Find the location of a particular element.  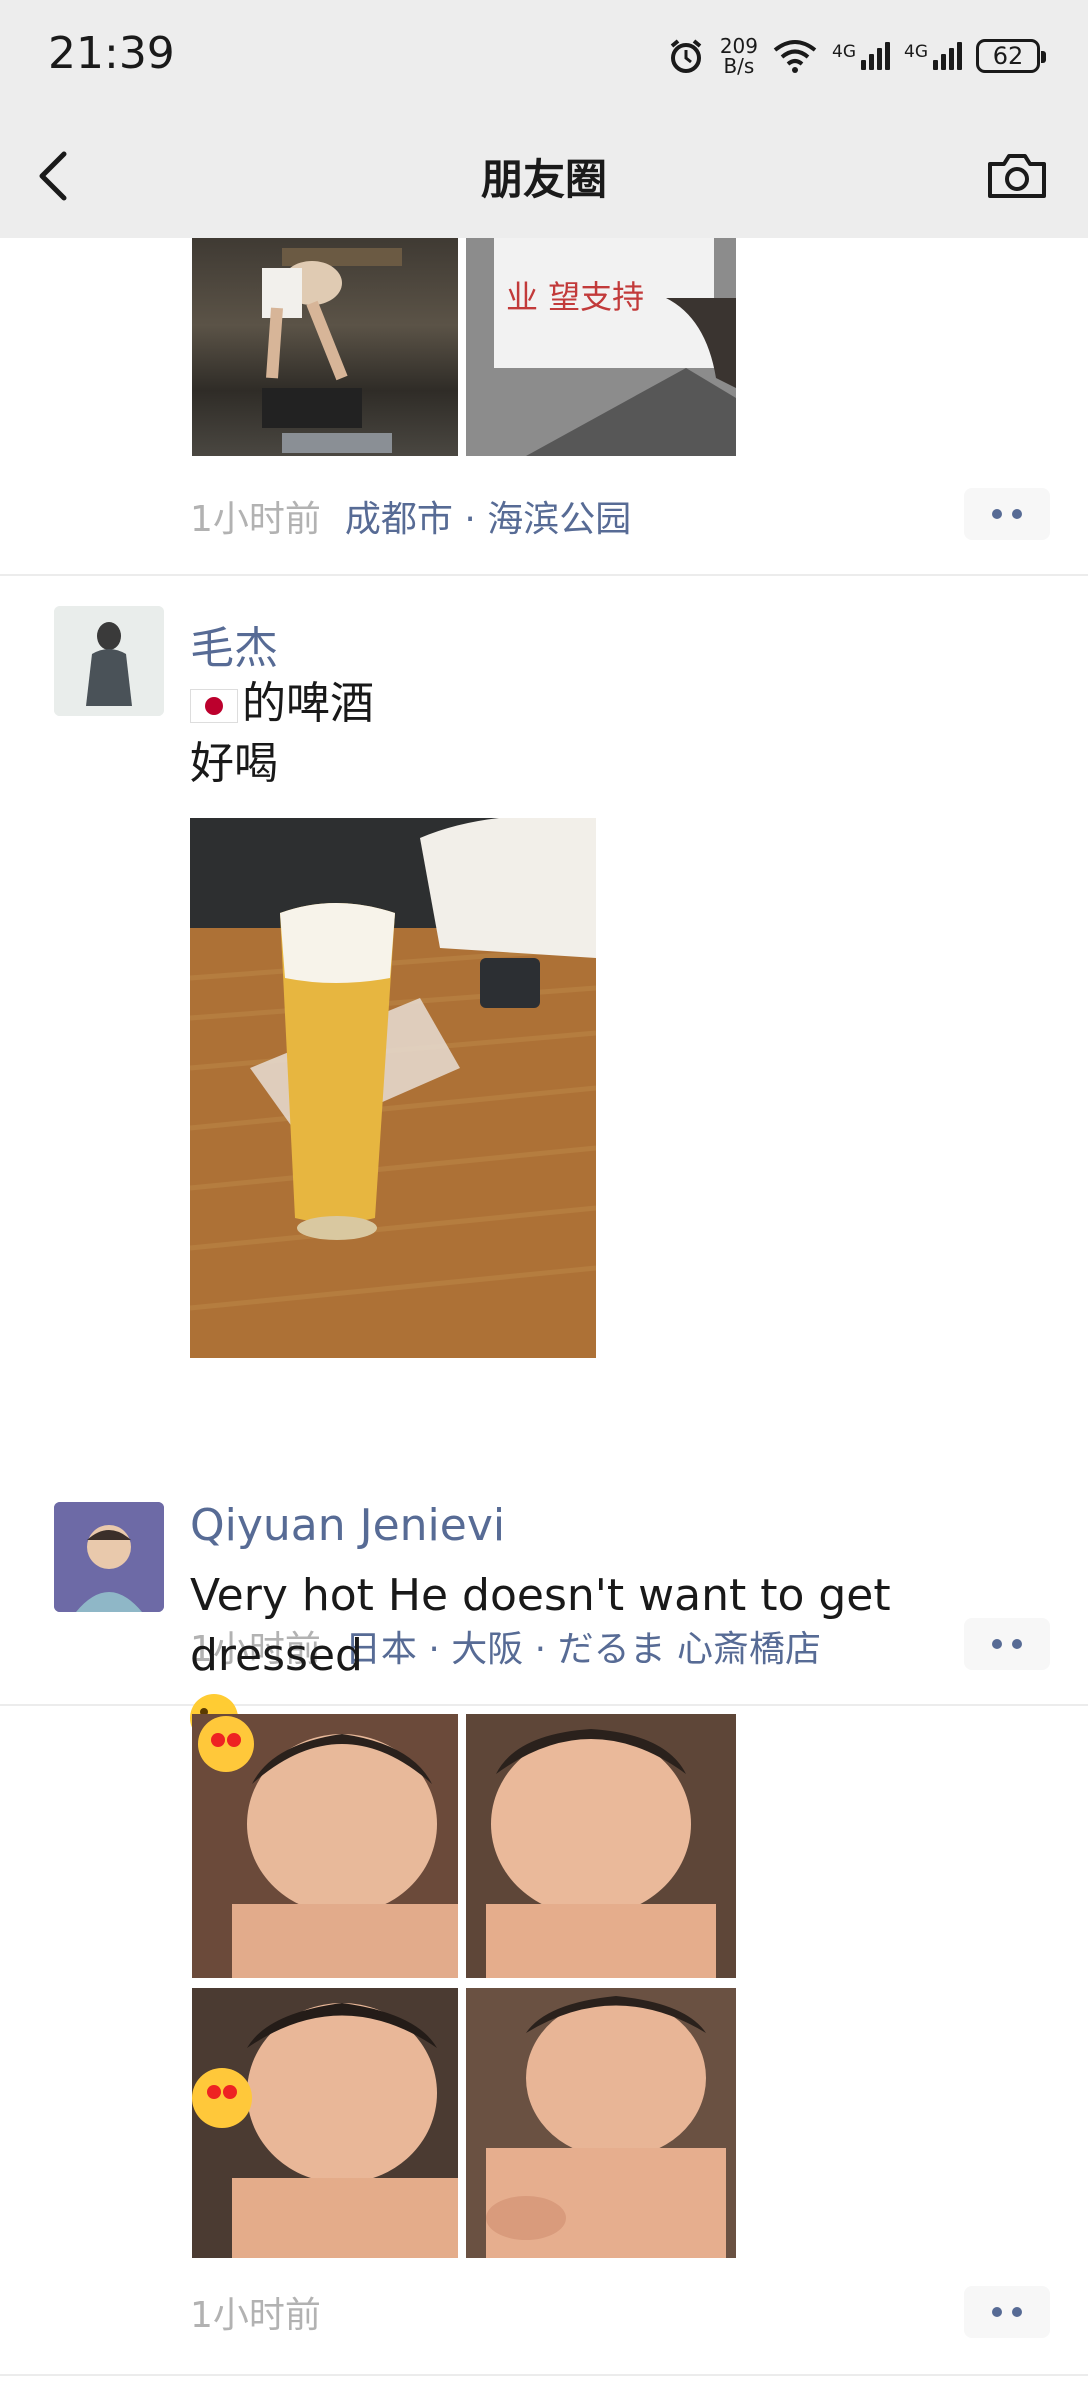

post-text: 的啤酒 好喝 is located at coordinates (282, 733).